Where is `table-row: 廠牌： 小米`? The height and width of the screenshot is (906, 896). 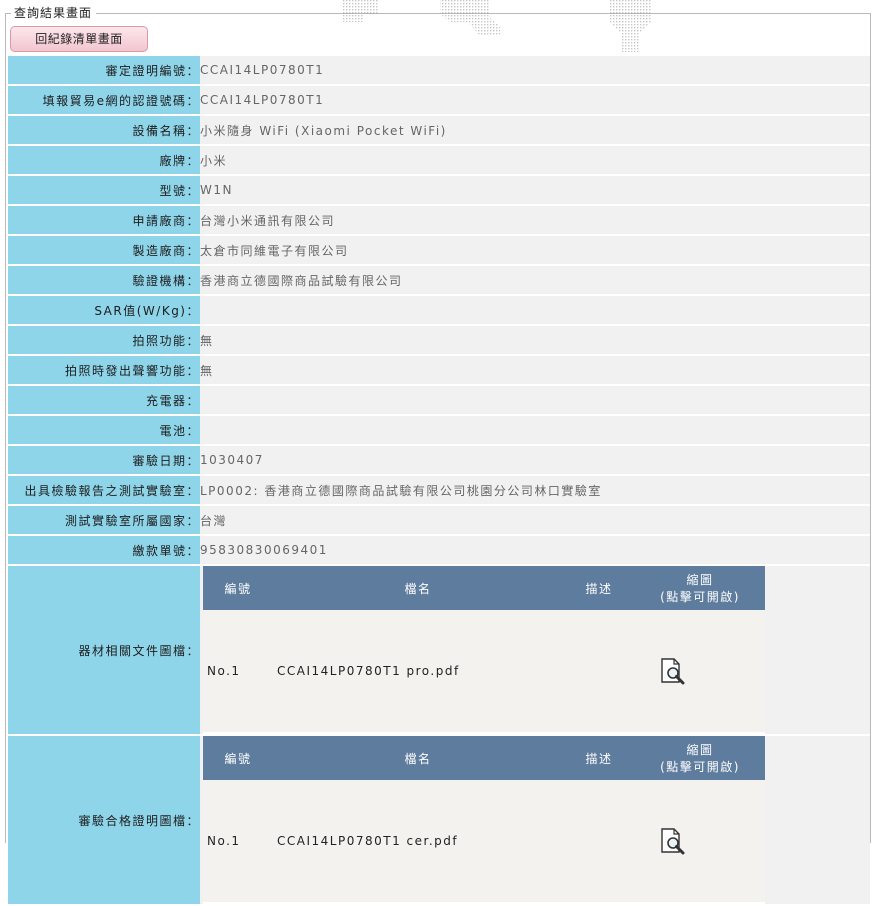
table-row: 廠牌： 小米 is located at coordinates (439, 161).